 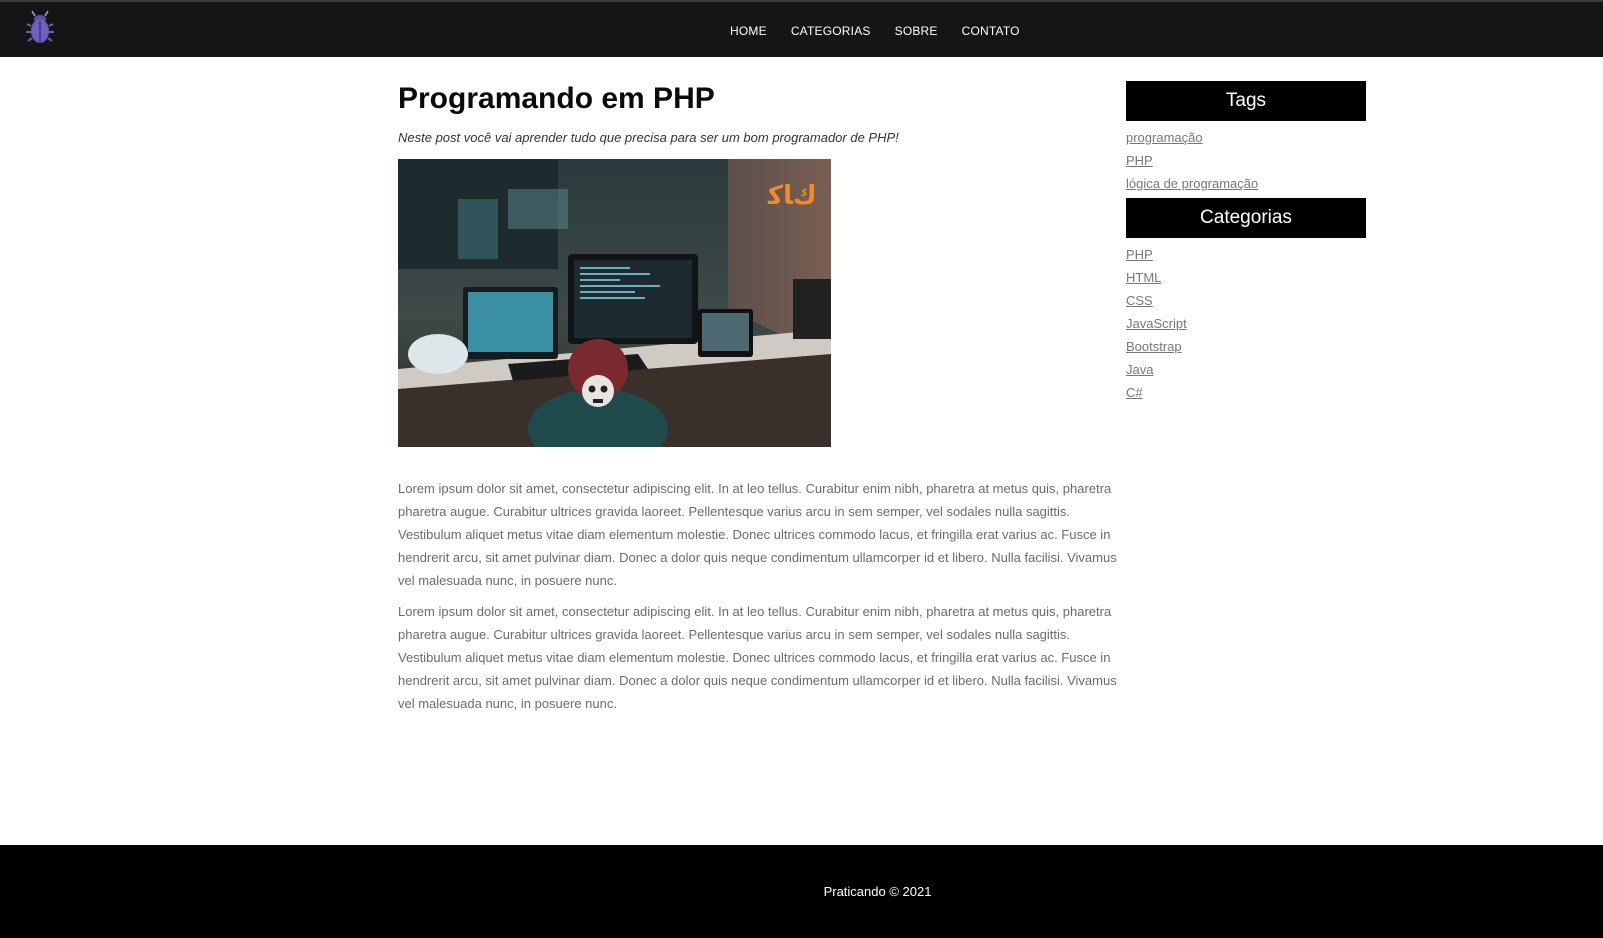 What do you see at coordinates (1134, 392) in the screenshot?
I see `category-link: C#` at bounding box center [1134, 392].